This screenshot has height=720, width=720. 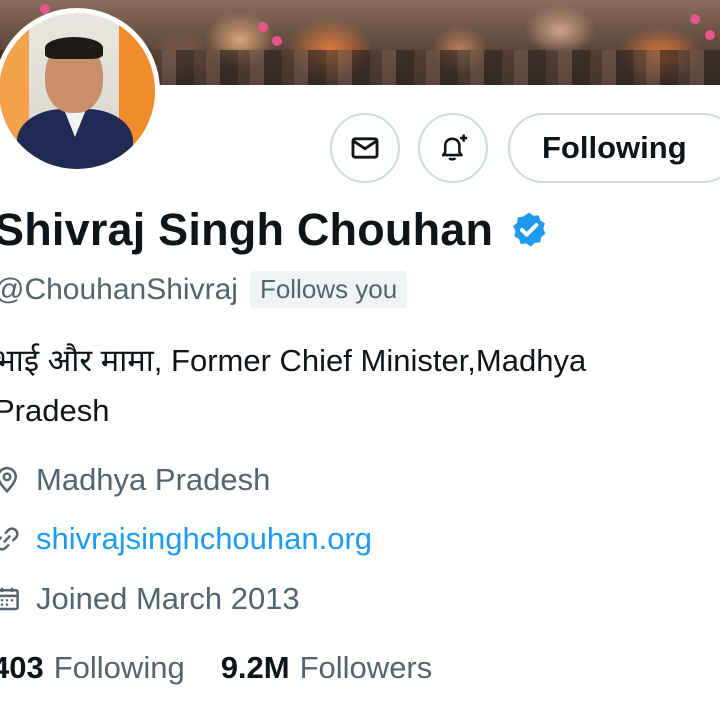 I want to click on bell-plus-icon, so click(x=454, y=147).